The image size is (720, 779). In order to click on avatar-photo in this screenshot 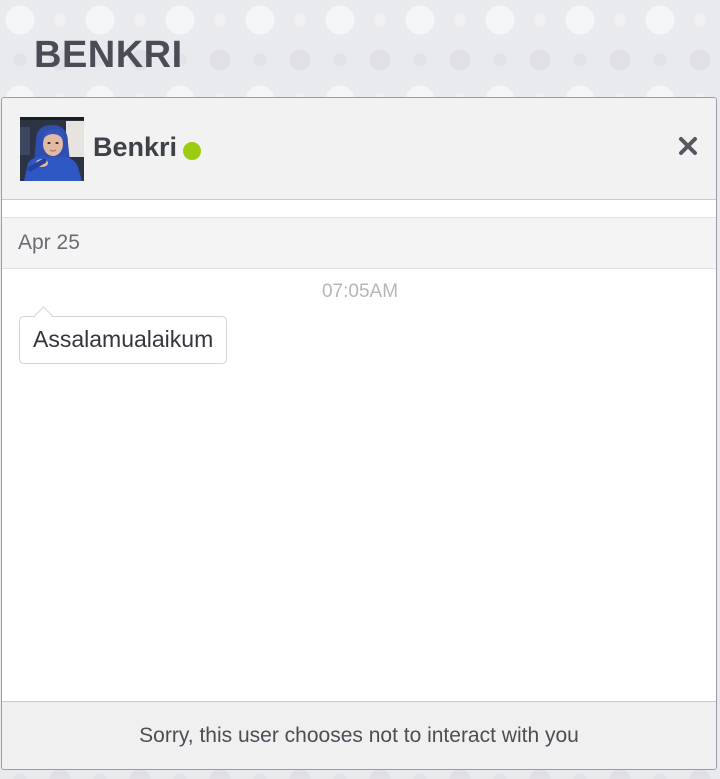, I will do `click(52, 149)`.